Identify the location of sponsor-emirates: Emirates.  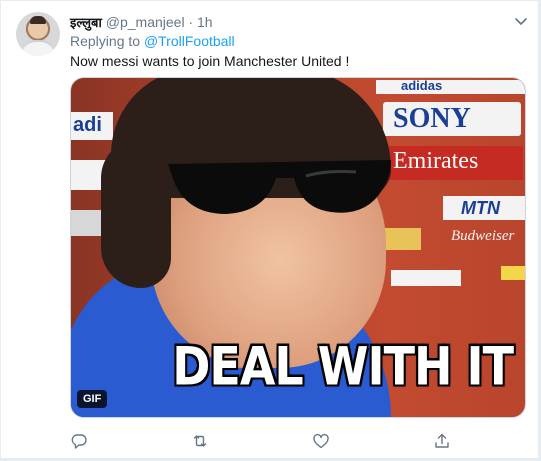
(436, 161).